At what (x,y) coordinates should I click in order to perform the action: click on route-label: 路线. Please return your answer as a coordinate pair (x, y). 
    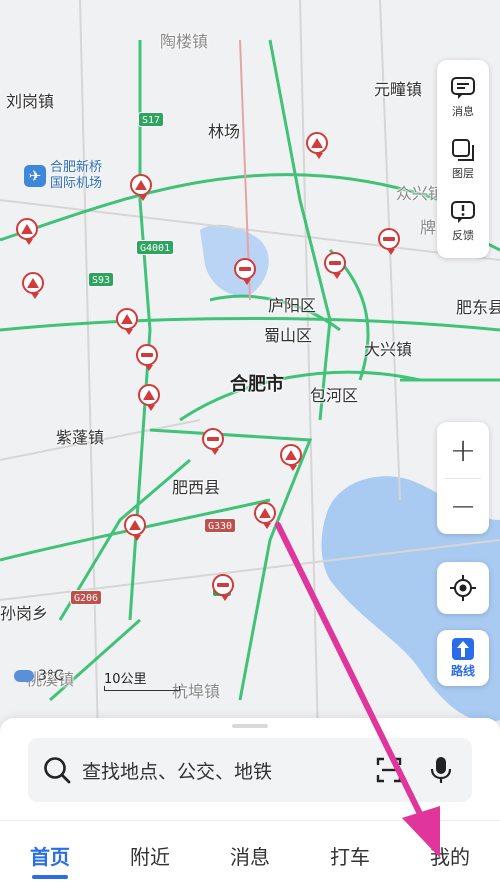
    Looking at the image, I should click on (462, 670).